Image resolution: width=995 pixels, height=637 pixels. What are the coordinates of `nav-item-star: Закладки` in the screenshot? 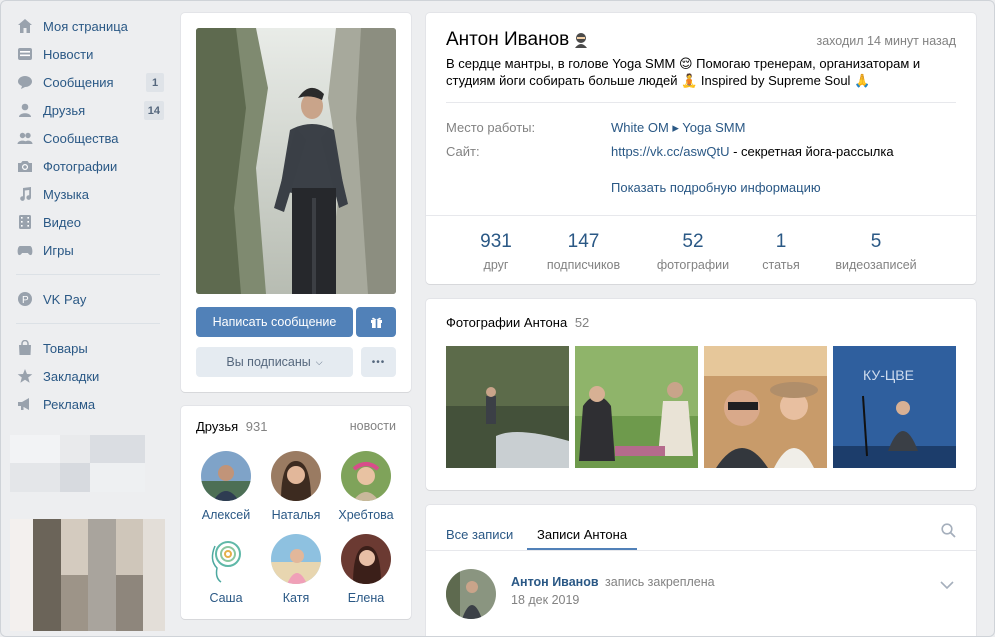 It's located at (90, 376).